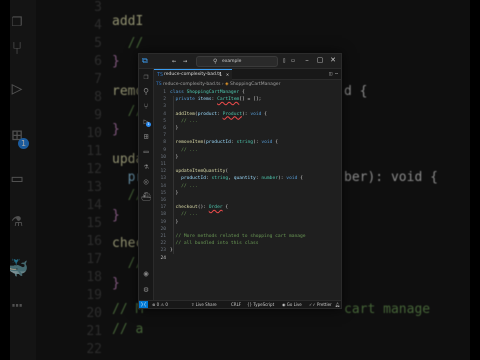 Image resolution: width=480 pixels, height=360 pixels. I want to click on letterbox-left, so click(5, 180).